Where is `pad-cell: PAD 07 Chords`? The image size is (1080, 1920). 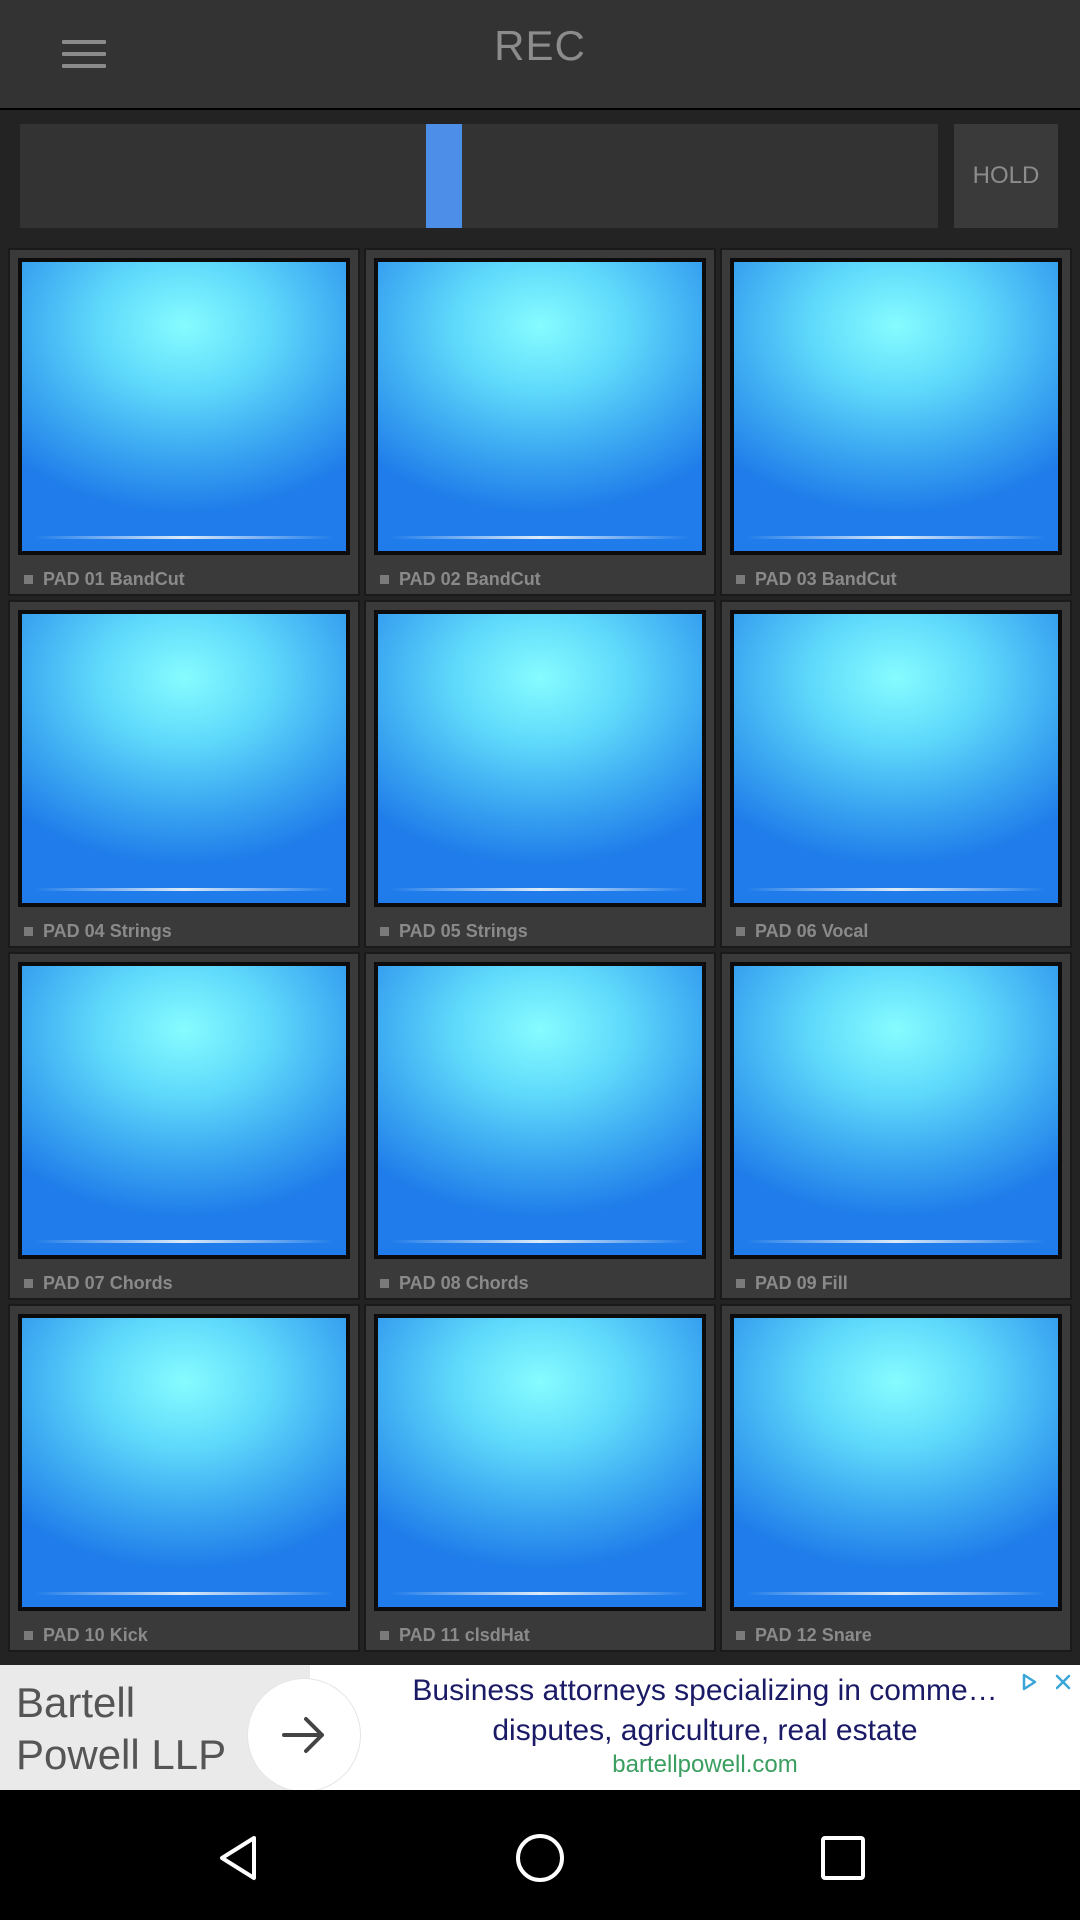
pad-cell: PAD 07 Chords is located at coordinates (184, 1126).